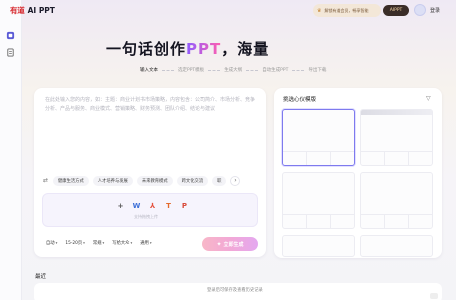 Image resolution: width=456 pixels, height=300 pixels. What do you see at coordinates (10, 52) in the screenshot?
I see `document-icon` at bounding box center [10, 52].